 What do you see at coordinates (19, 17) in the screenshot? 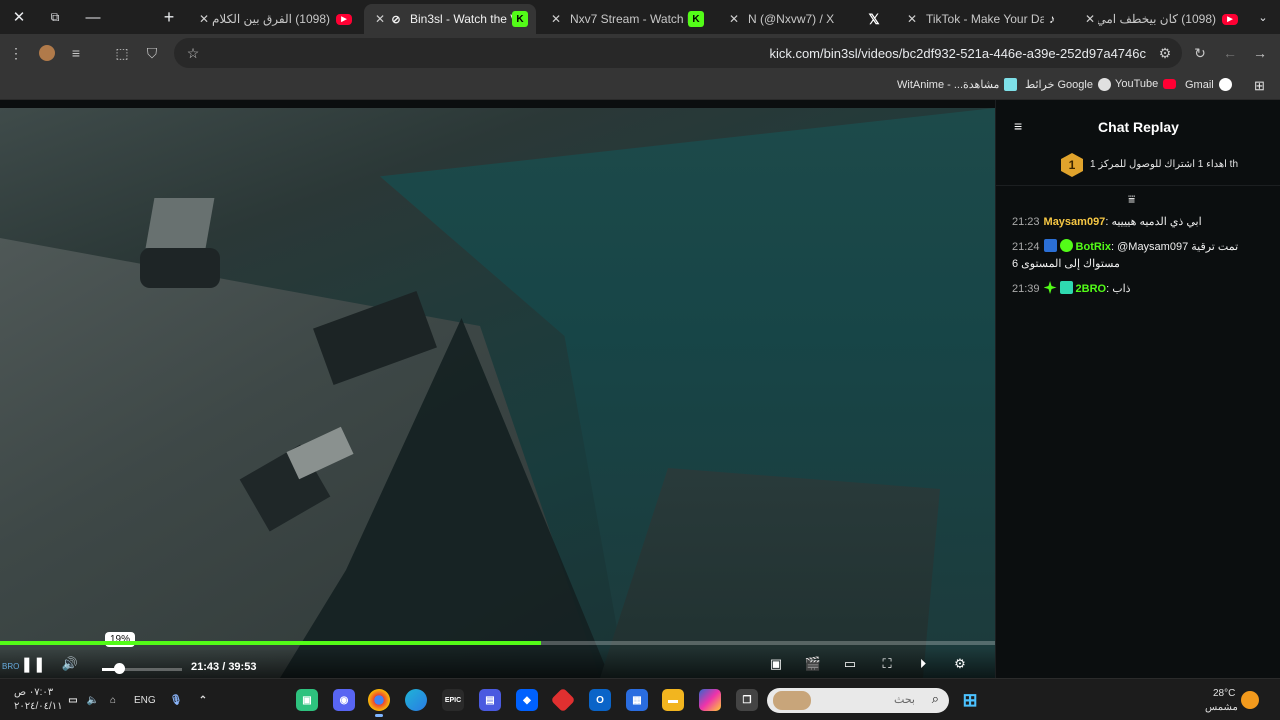
I see `close-window-button: ✕` at bounding box center [19, 17].